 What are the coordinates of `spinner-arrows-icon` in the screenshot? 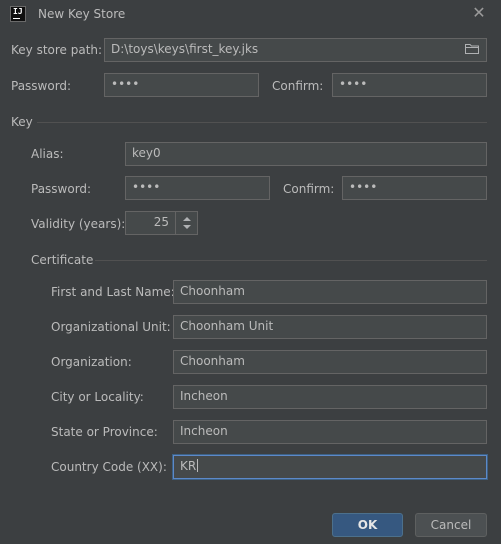 It's located at (186, 223).